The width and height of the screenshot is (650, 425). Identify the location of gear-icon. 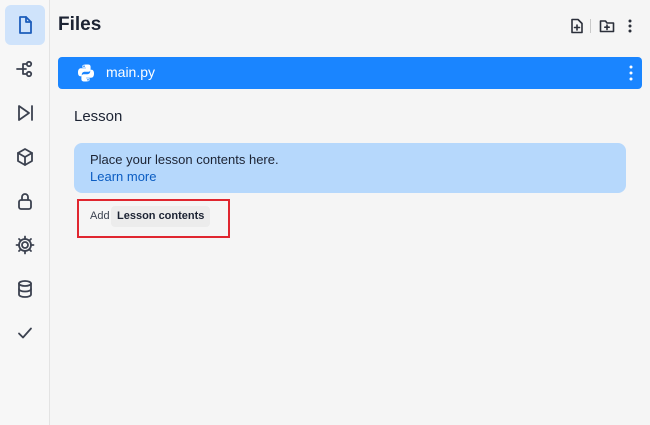
(25, 245).